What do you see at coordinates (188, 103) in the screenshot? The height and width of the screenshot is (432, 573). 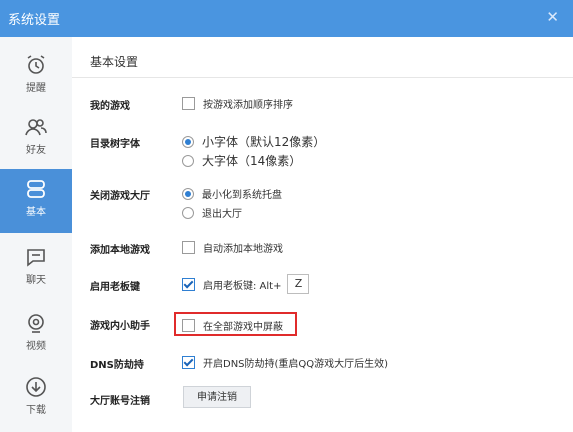 I see `sort-checkbox` at bounding box center [188, 103].